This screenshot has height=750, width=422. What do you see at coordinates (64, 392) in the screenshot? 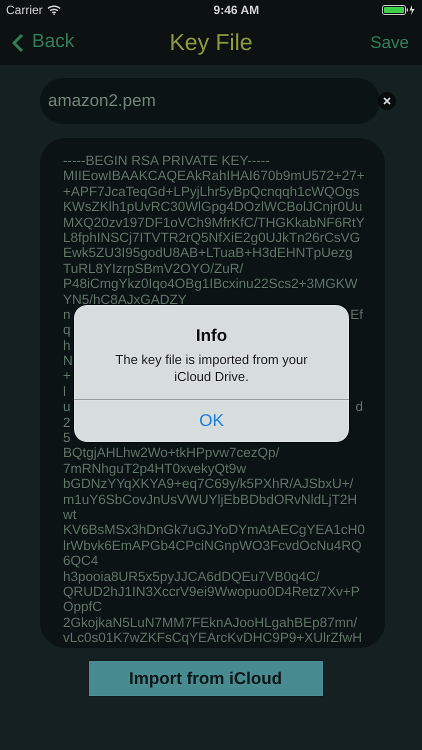
I see `key-text-fragment: l` at bounding box center [64, 392].